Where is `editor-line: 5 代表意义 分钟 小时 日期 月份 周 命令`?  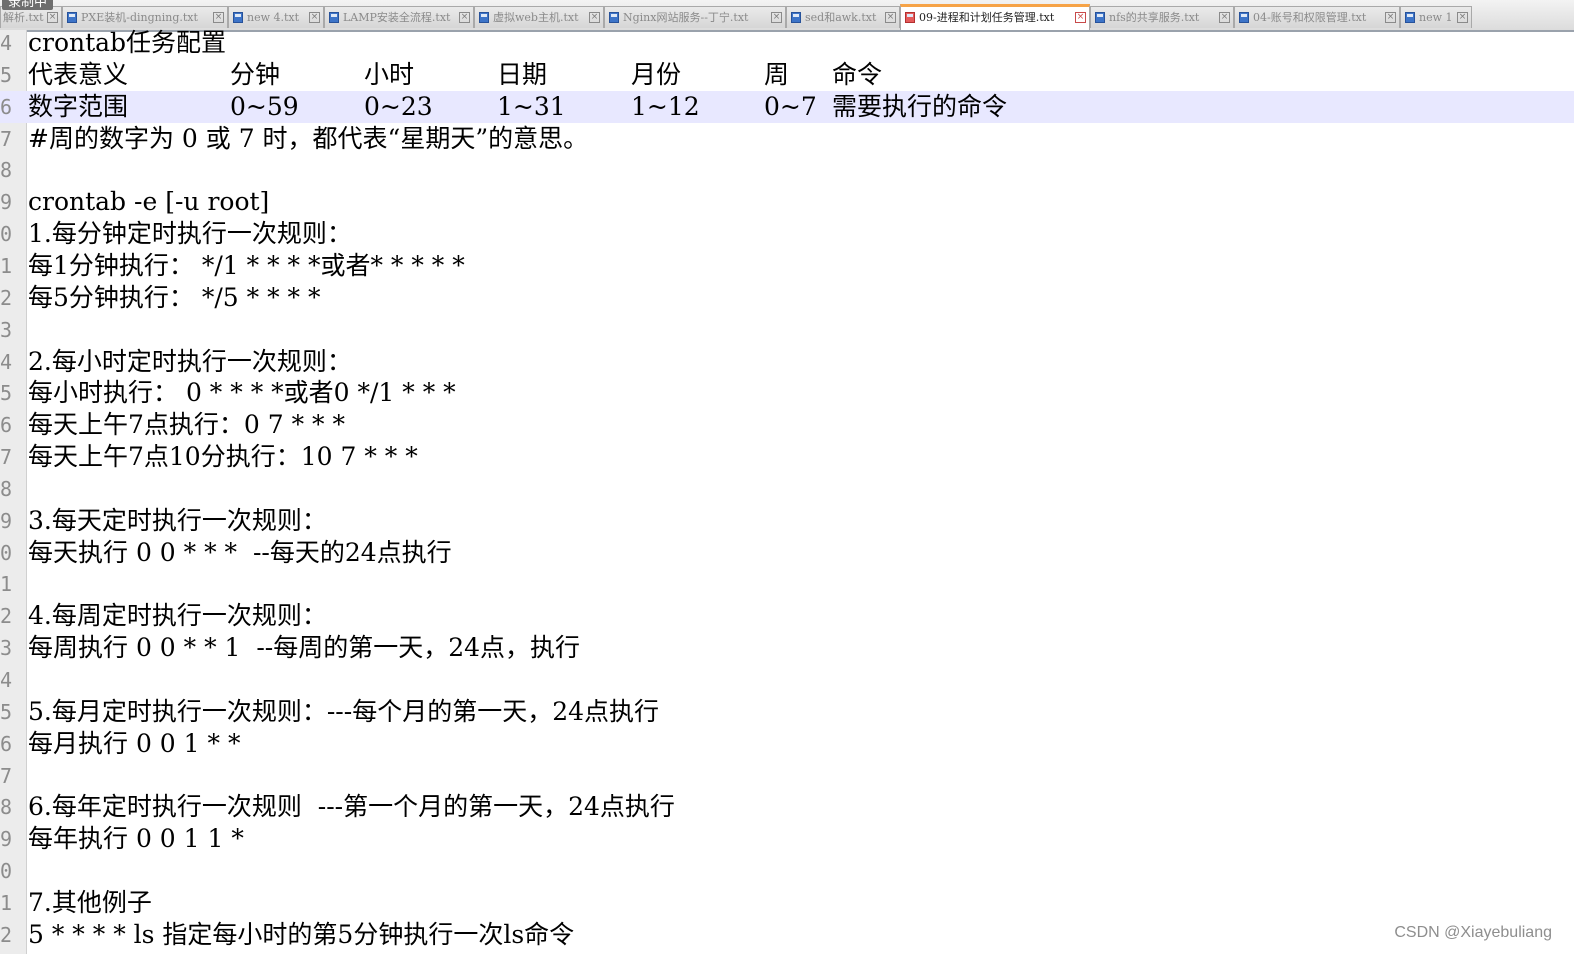 editor-line: 5 代表意义 分钟 小时 日期 月份 周 命令 is located at coordinates (787, 75).